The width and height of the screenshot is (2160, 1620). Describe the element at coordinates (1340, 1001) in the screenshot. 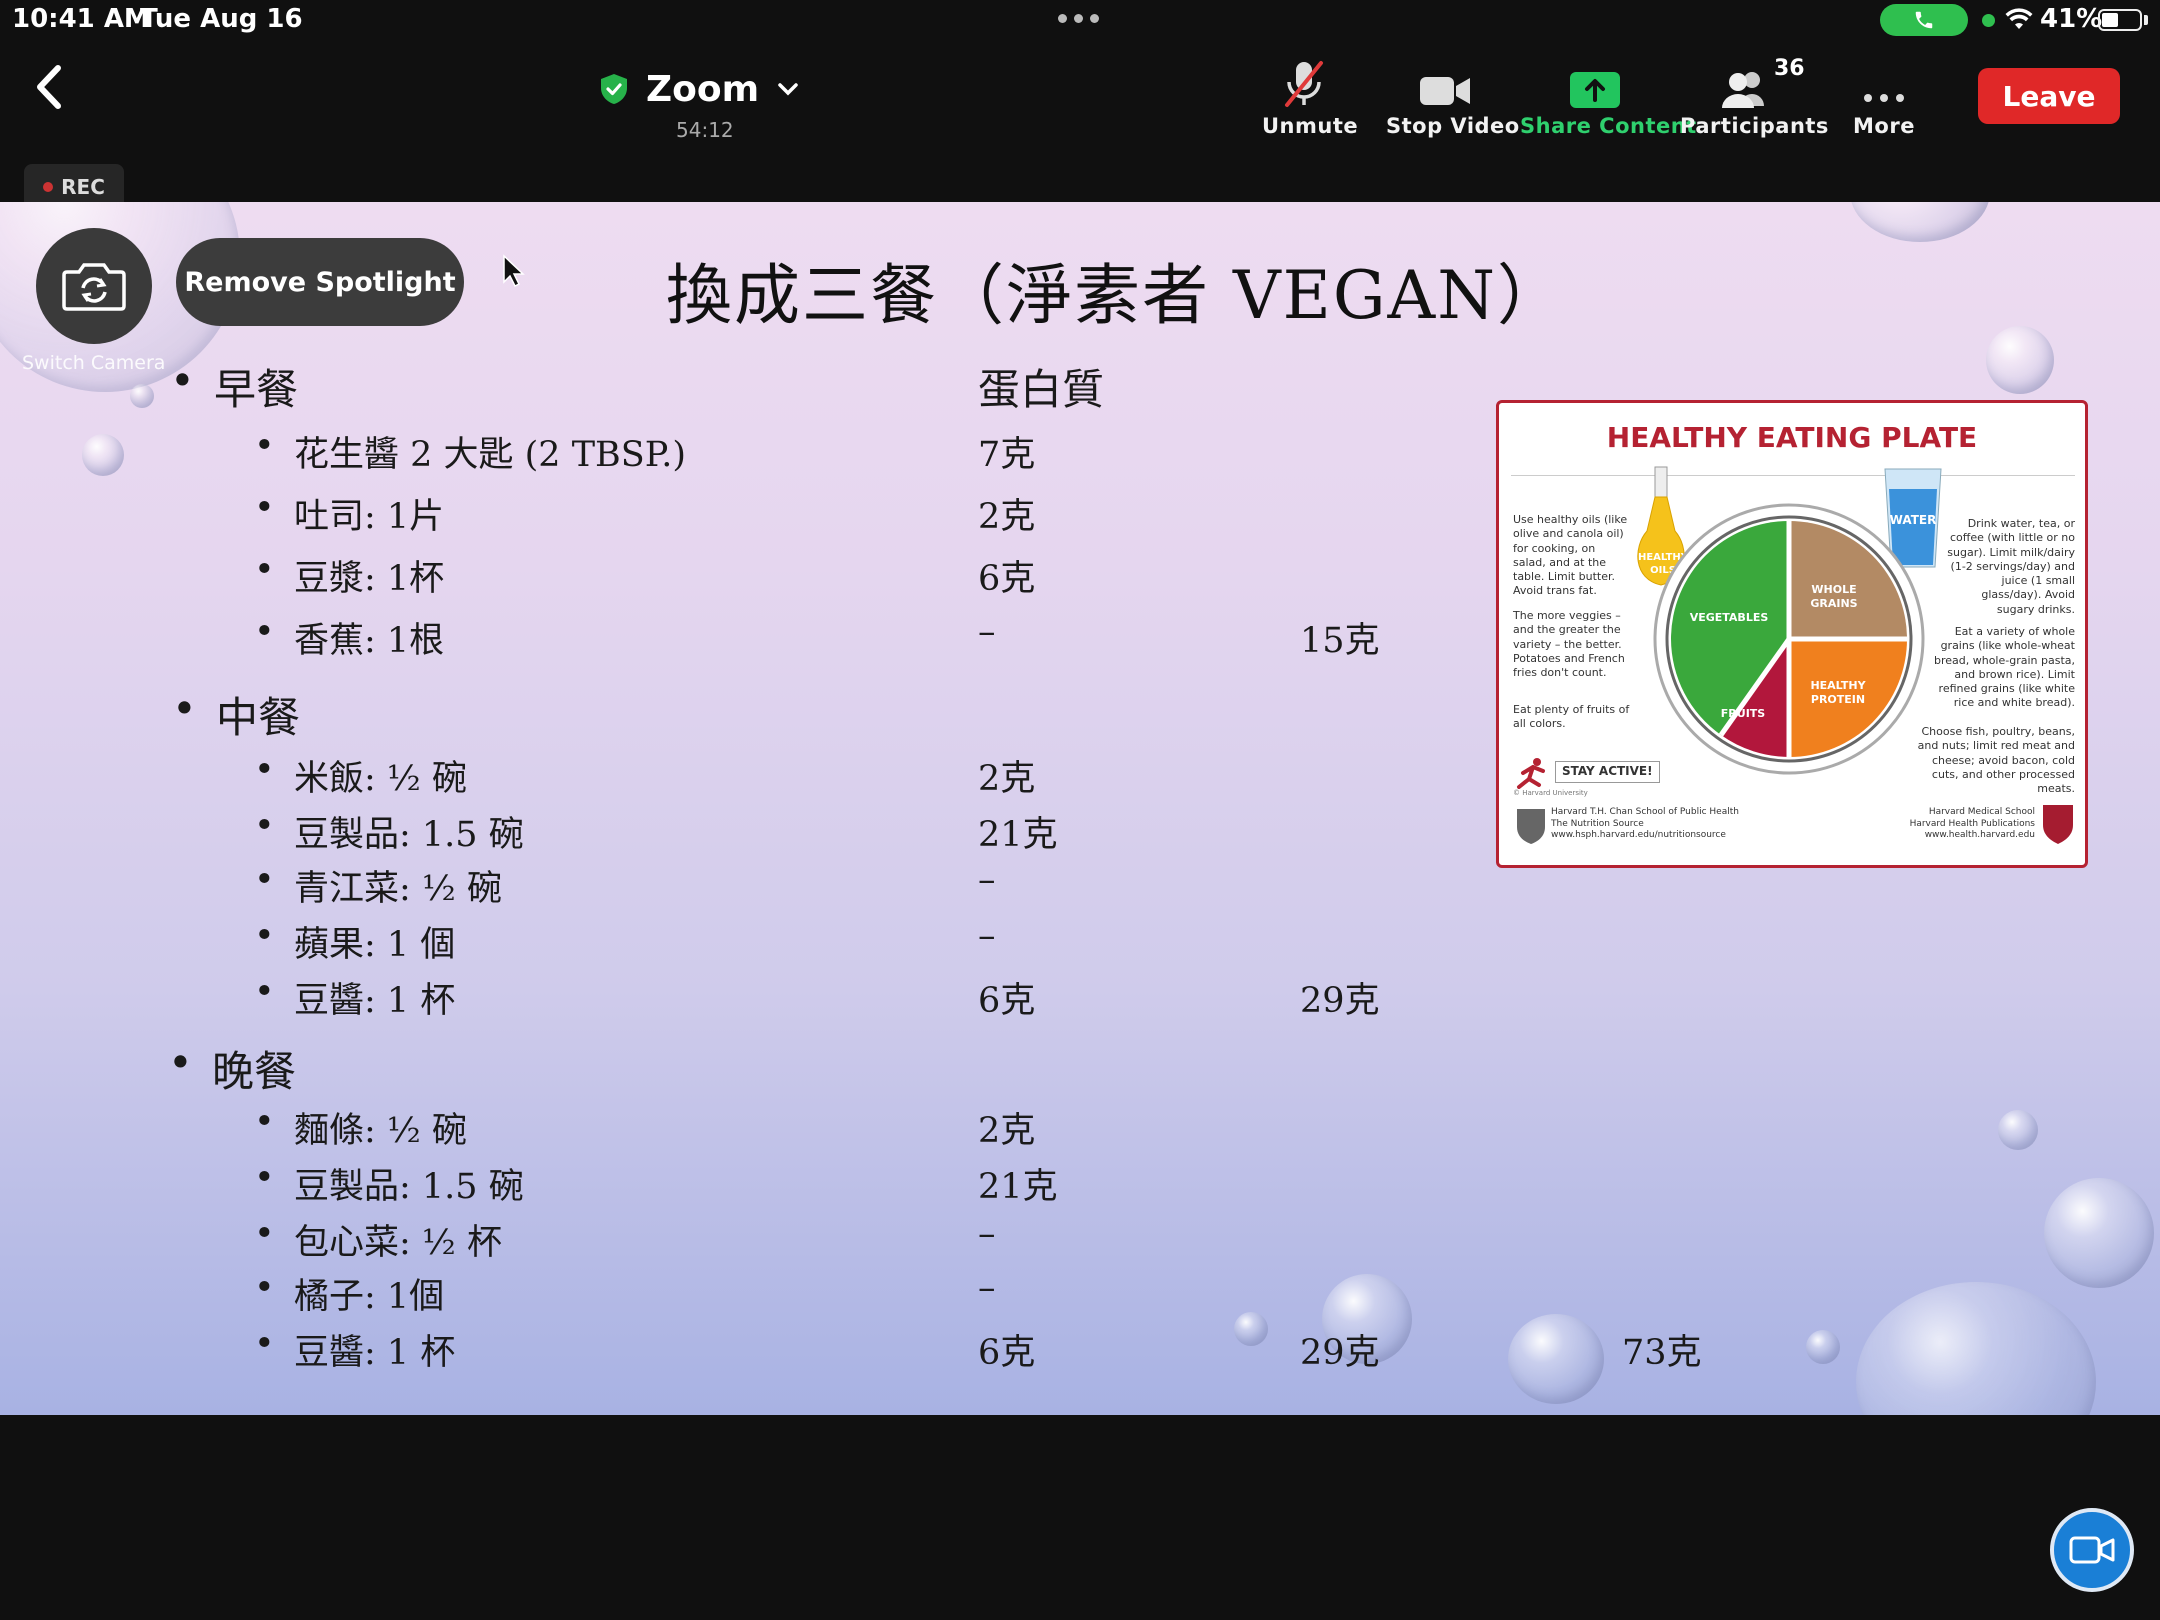

I see `lunch-subtotal: 29克` at that location.